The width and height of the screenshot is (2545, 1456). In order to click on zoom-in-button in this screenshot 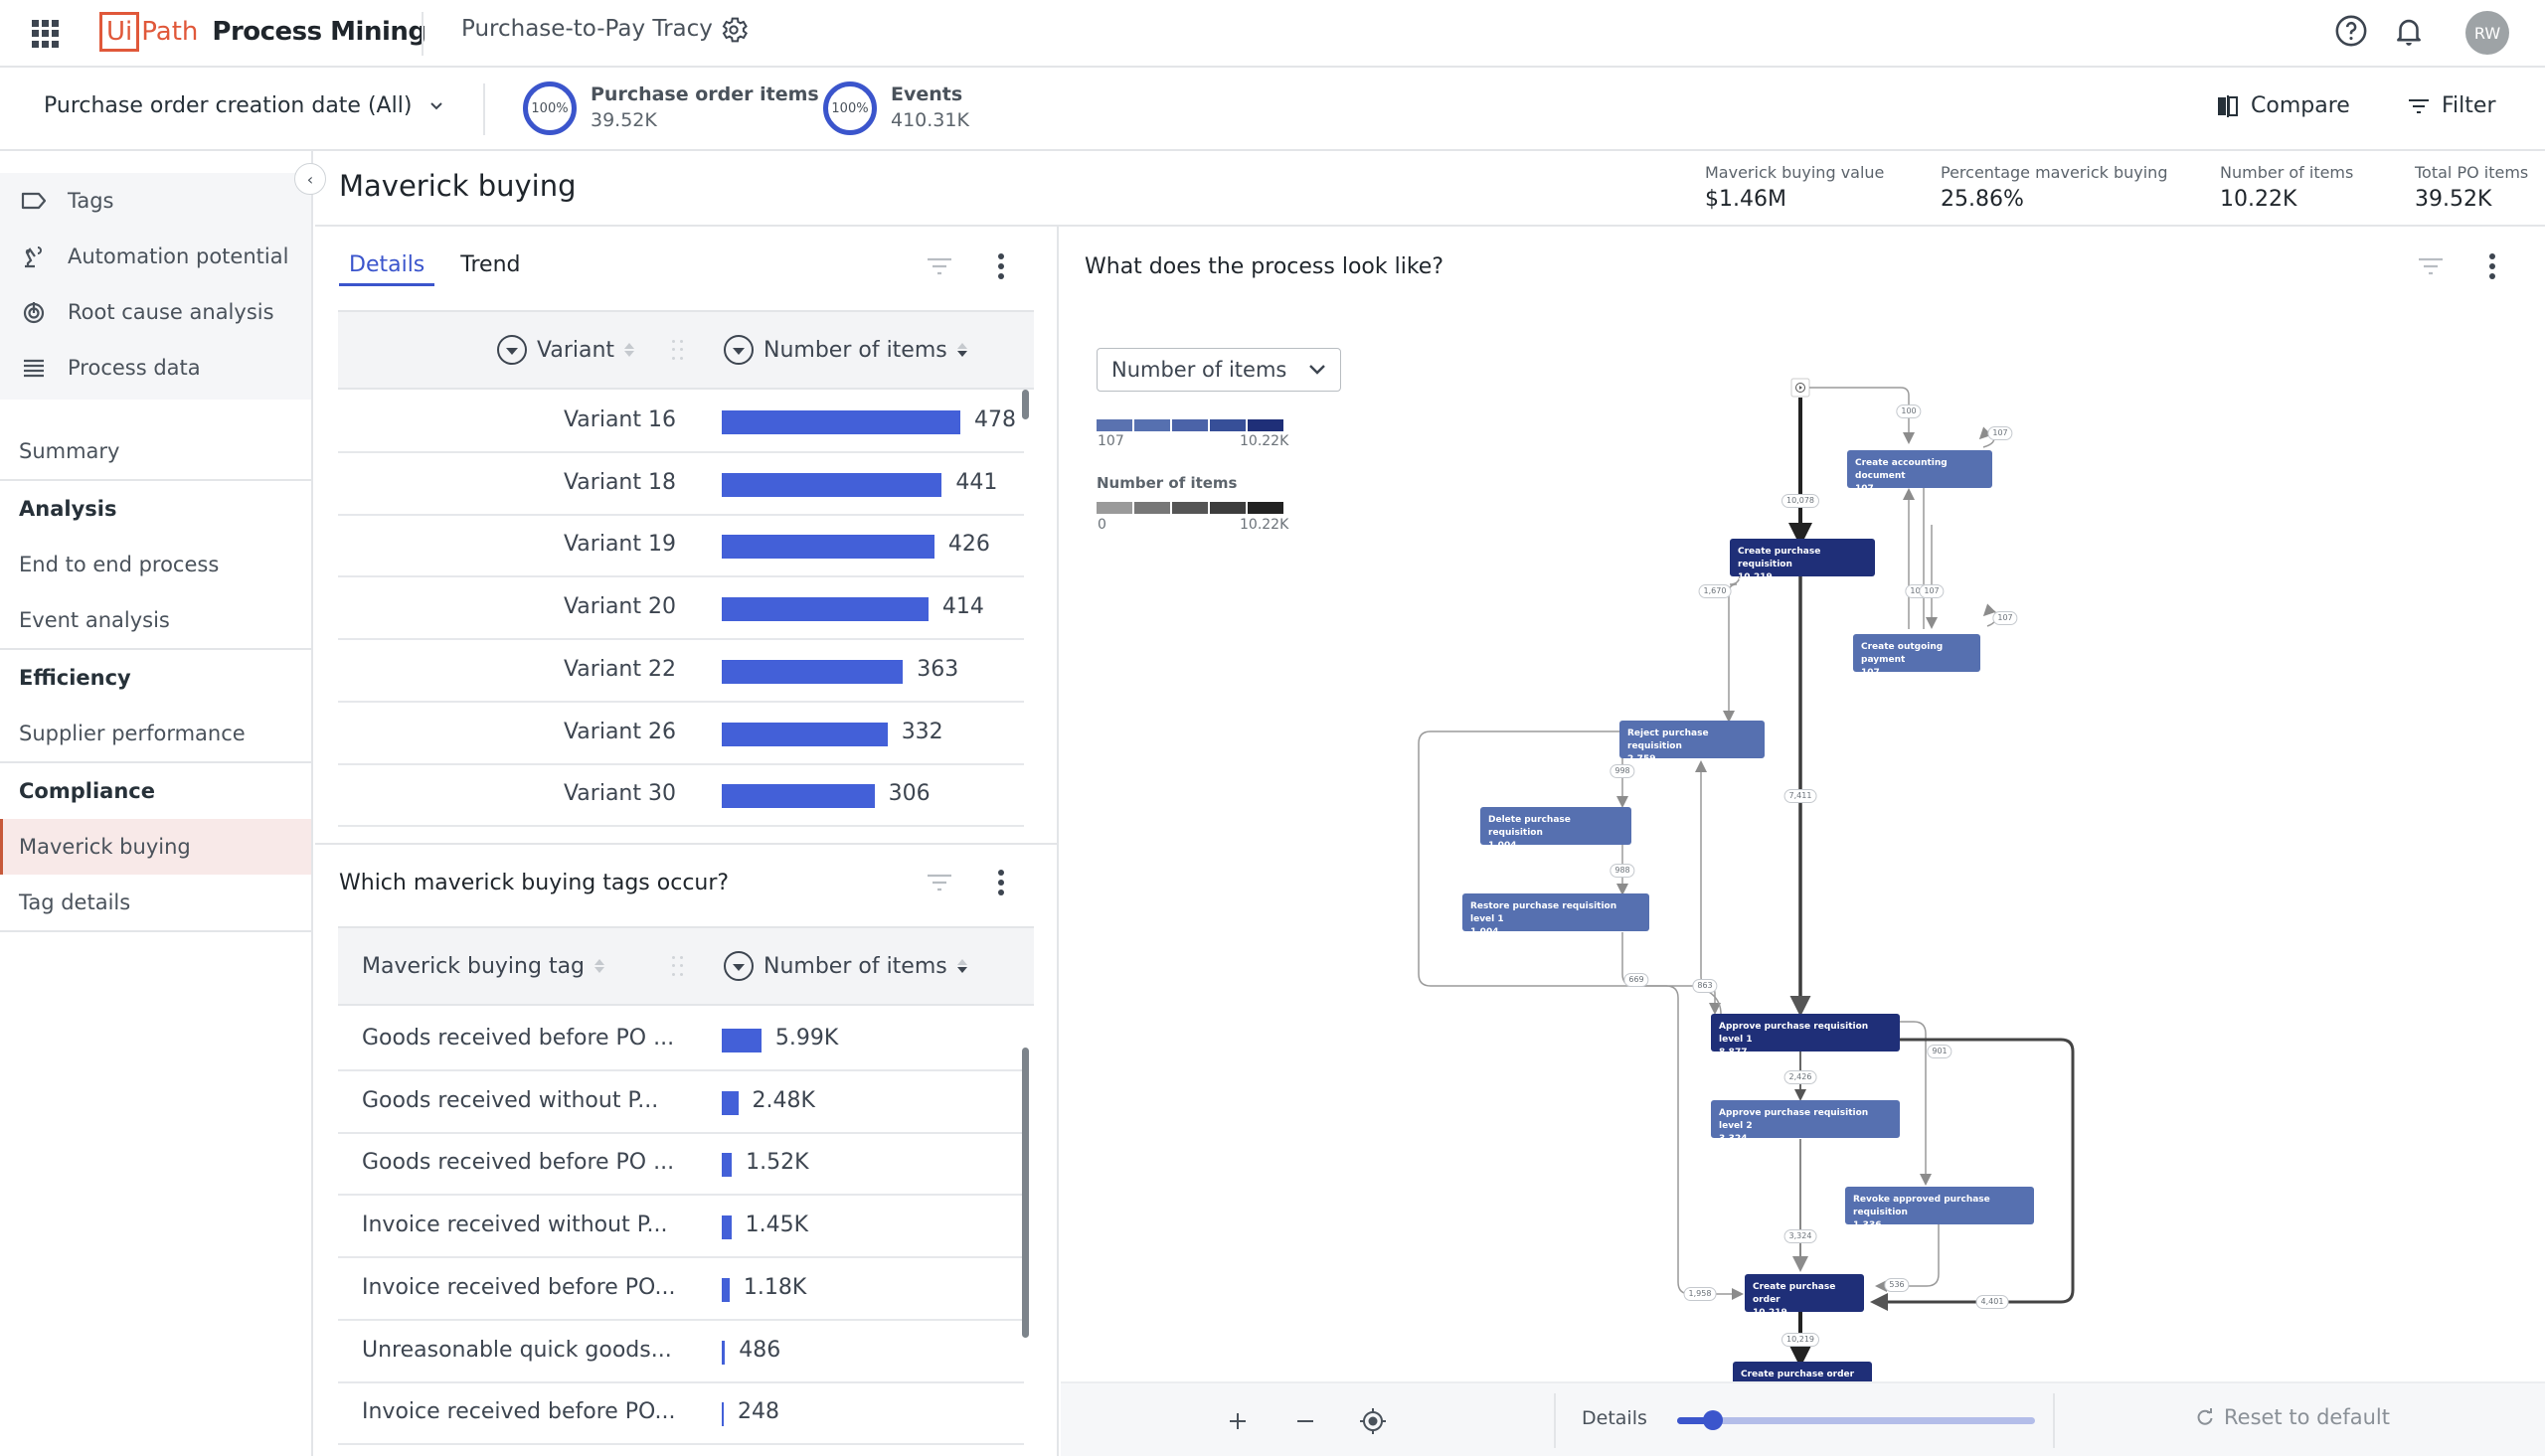, I will do `click(1238, 1421)`.